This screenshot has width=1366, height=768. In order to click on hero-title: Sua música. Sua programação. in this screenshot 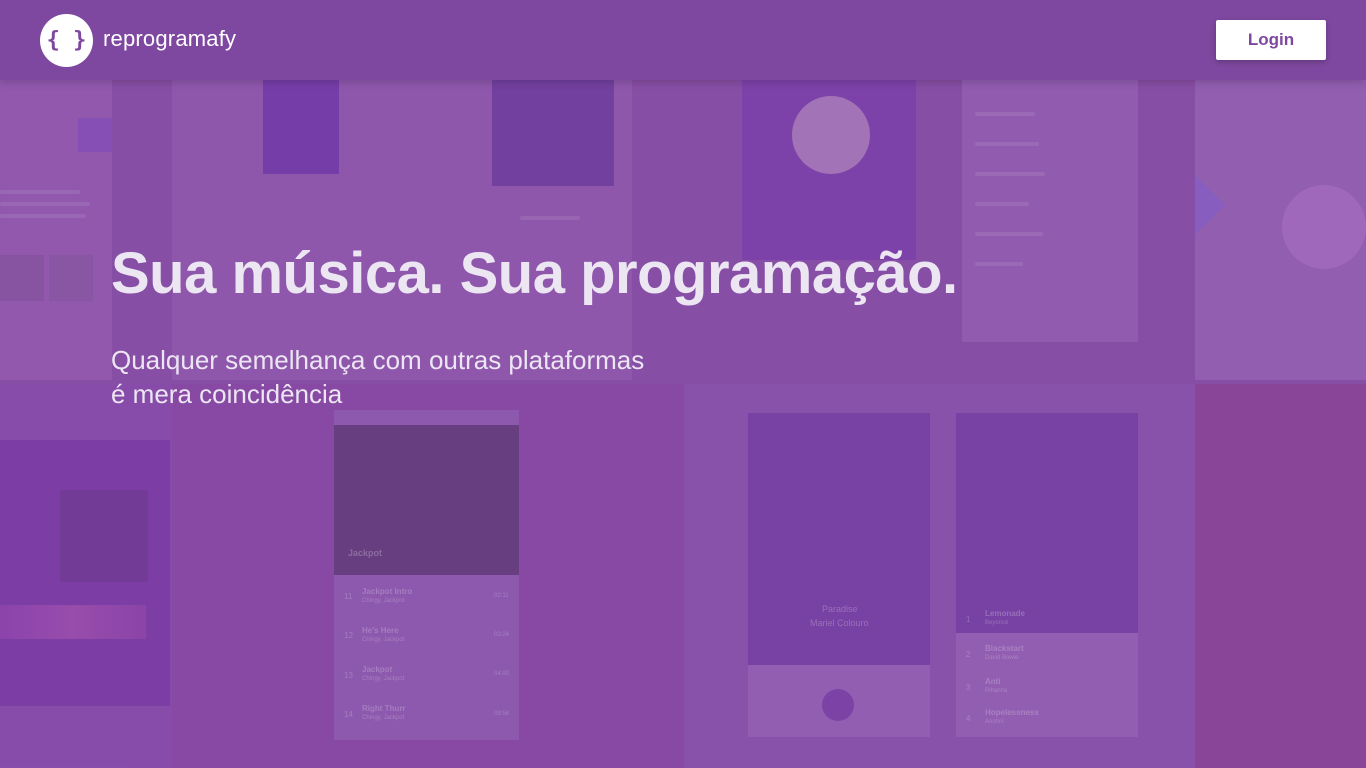, I will do `click(534, 273)`.